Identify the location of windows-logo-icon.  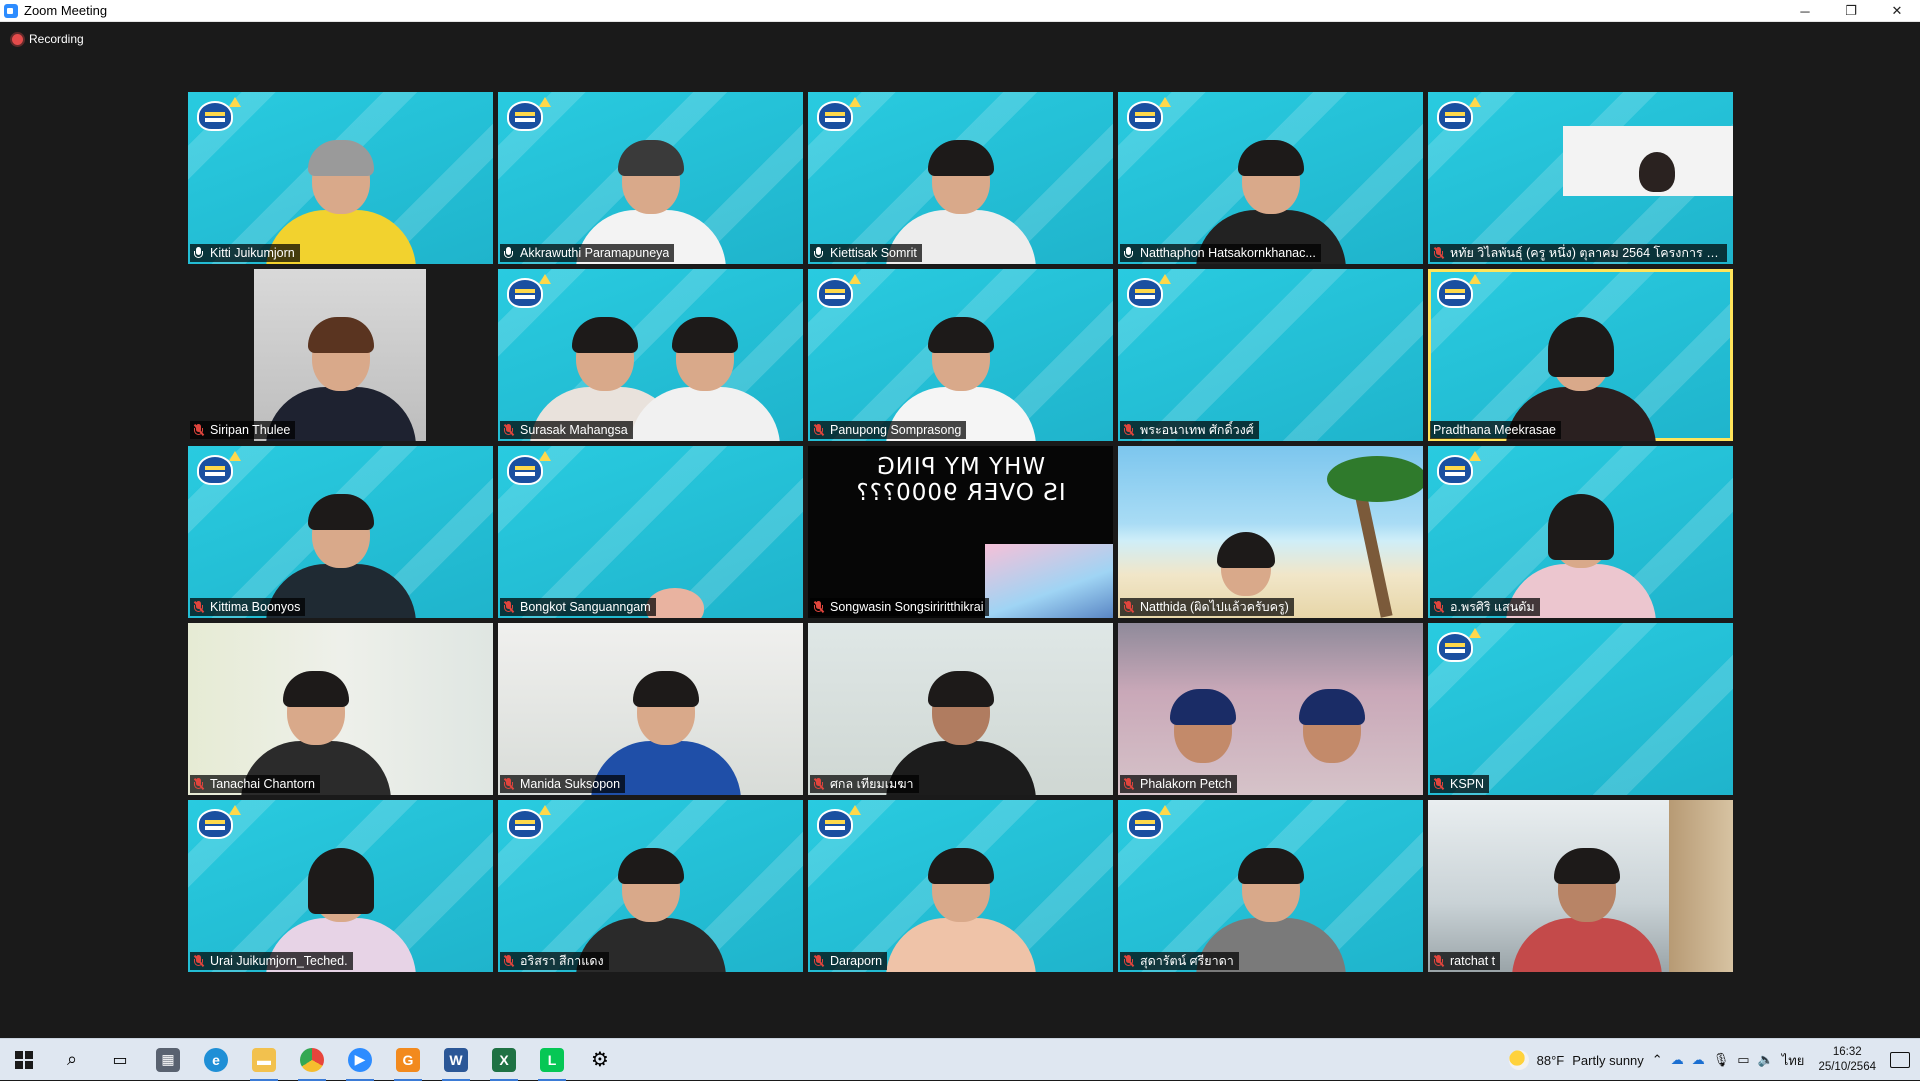
(24, 1059).